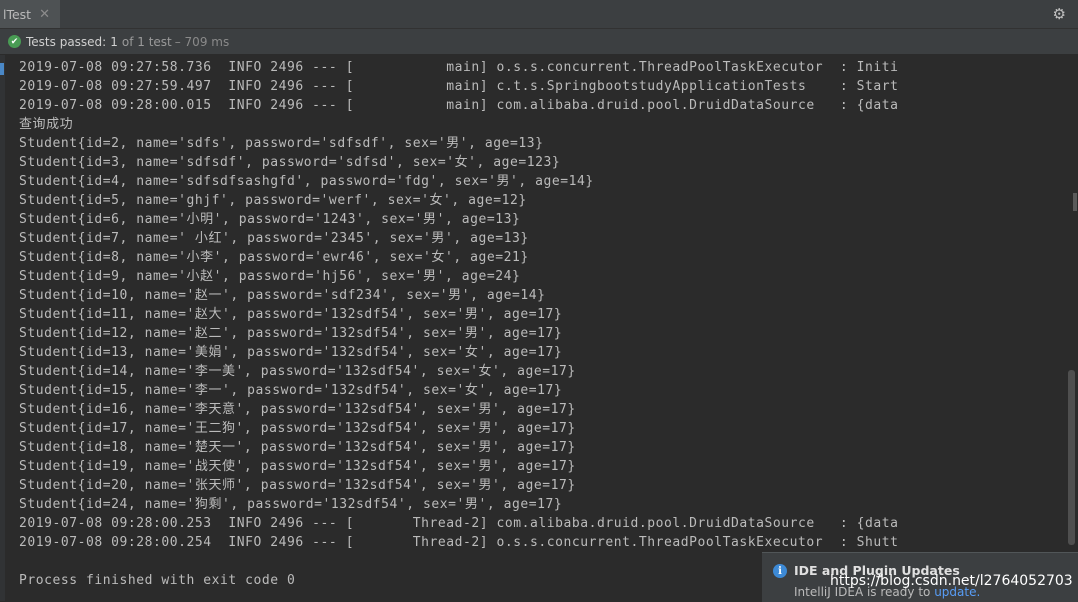 The width and height of the screenshot is (1078, 602). What do you see at coordinates (1071, 457) in the screenshot?
I see `scrollbar-thumb` at bounding box center [1071, 457].